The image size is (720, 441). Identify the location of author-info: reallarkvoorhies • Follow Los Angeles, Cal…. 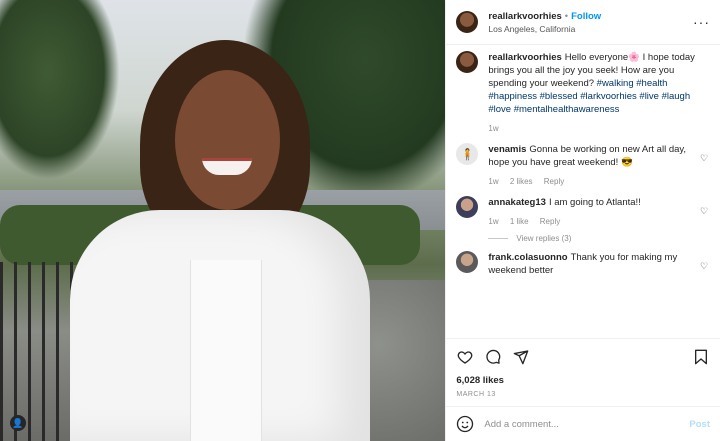
(590, 22).